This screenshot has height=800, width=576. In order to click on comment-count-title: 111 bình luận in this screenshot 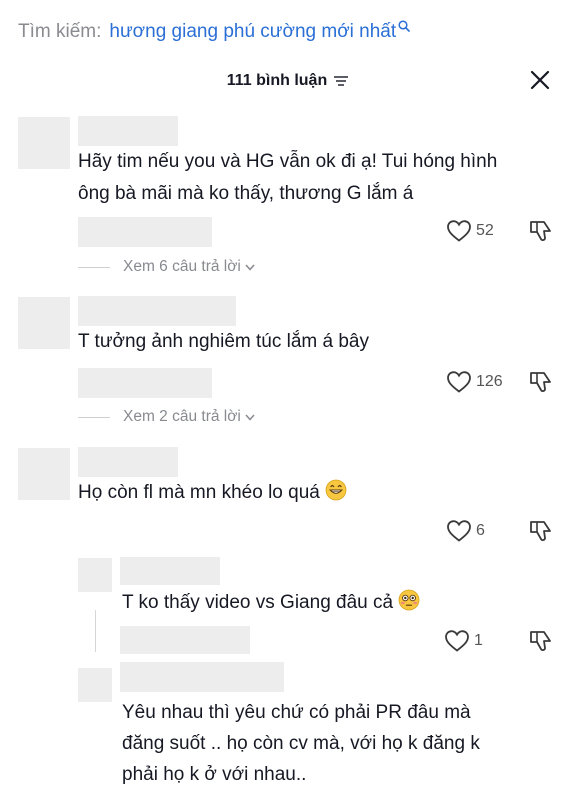, I will do `click(288, 81)`.